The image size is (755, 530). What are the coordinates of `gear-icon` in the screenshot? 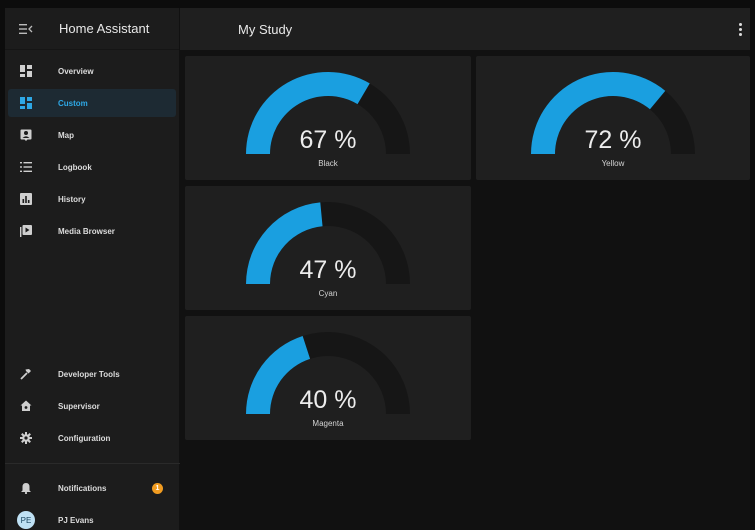 It's located at (26, 438).